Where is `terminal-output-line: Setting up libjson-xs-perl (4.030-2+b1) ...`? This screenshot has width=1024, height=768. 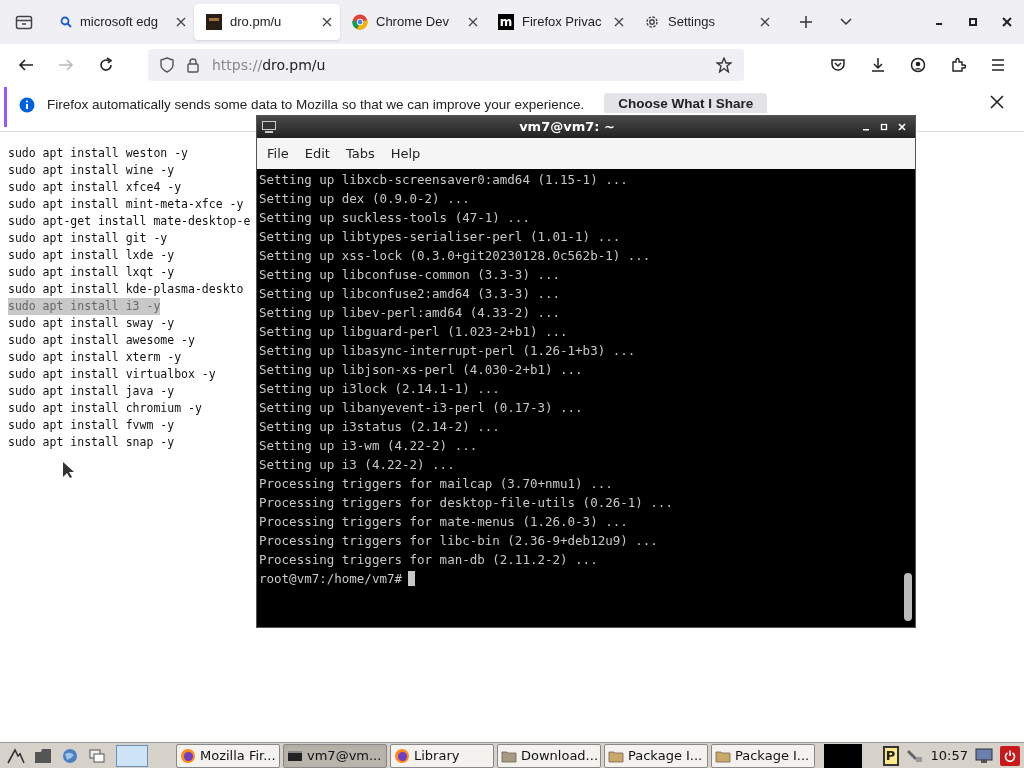 terminal-output-line: Setting up libjson-xs-perl (4.030-2+b1) ... is located at coordinates (421, 370).